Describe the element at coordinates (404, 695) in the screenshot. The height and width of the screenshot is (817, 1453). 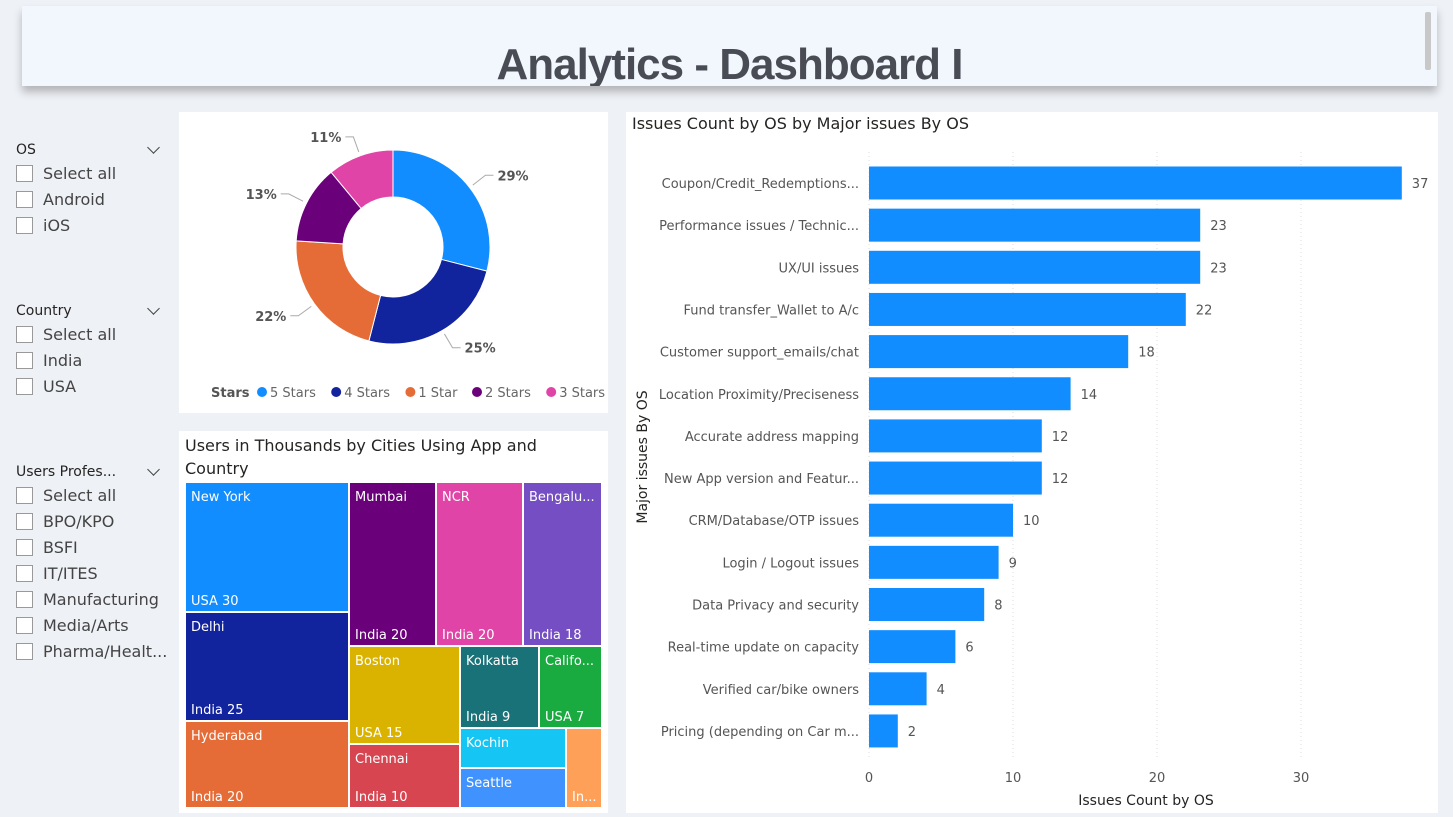
I see `treemap-tile: Boston USA 15` at that location.